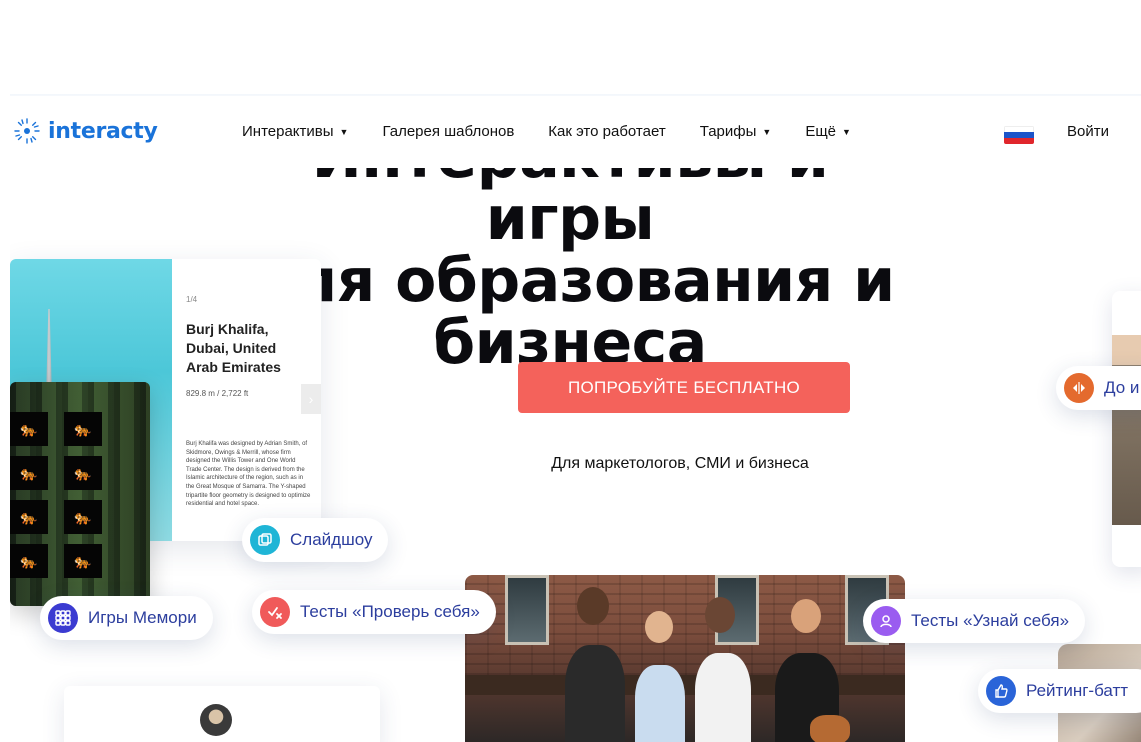 The width and height of the screenshot is (1141, 742). Describe the element at coordinates (685, 658) in the screenshot. I see `women-on-bench-photo` at that location.